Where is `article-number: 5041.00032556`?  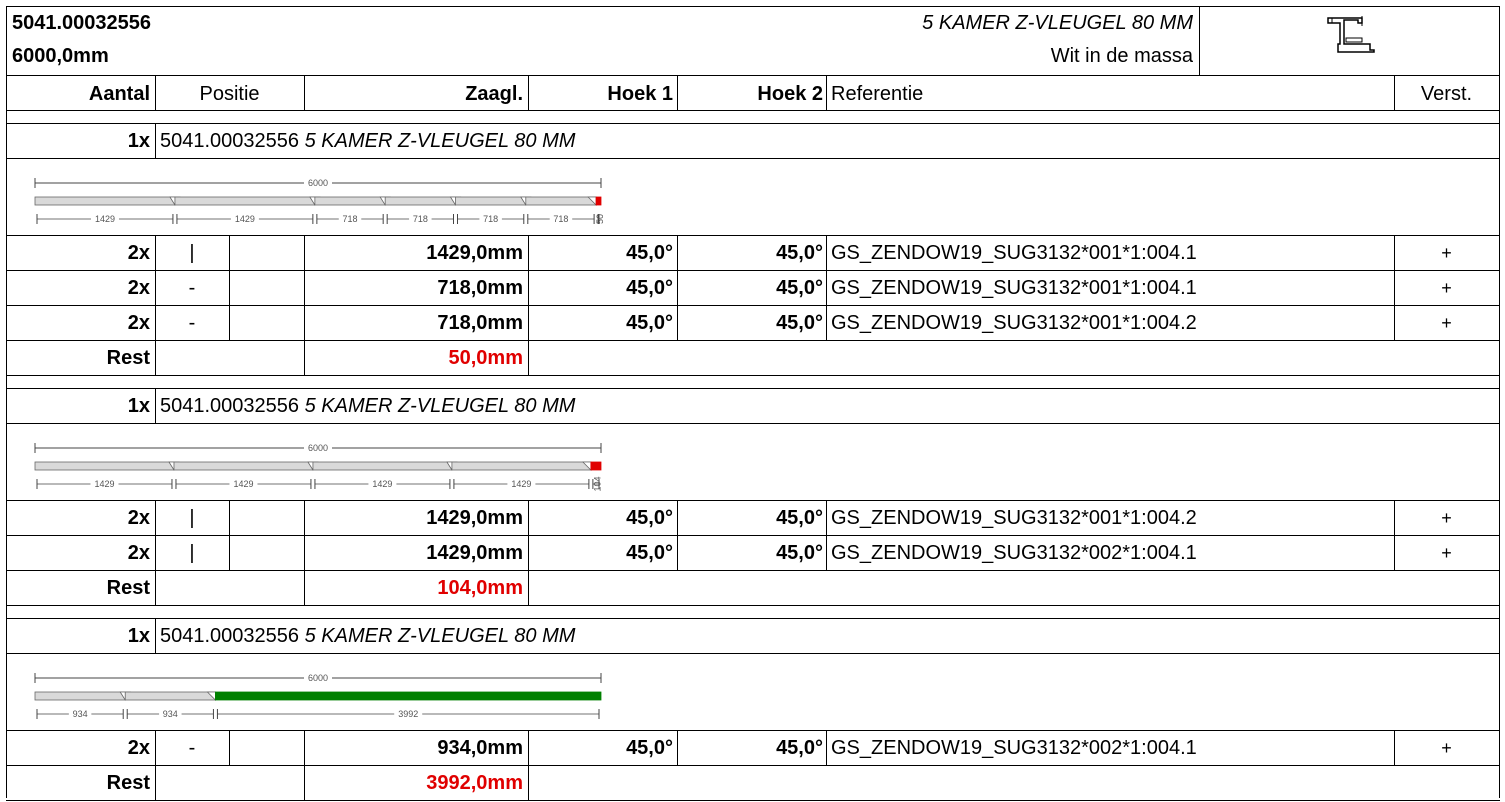 article-number: 5041.00032556 is located at coordinates (82, 23).